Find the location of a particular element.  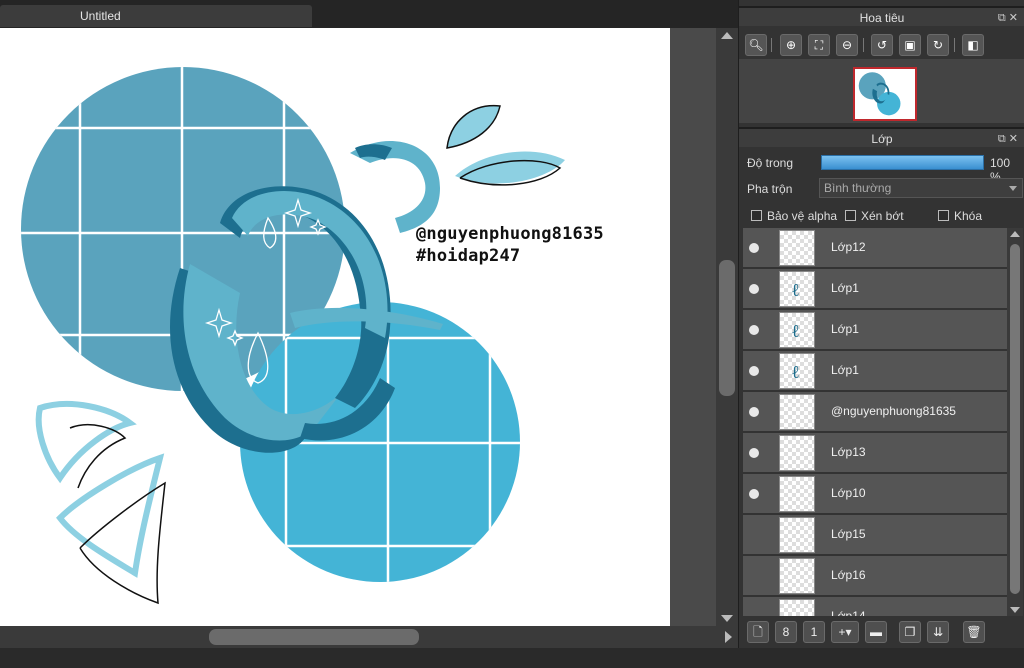

layer-row: Lớp10 is located at coordinates (875, 494).